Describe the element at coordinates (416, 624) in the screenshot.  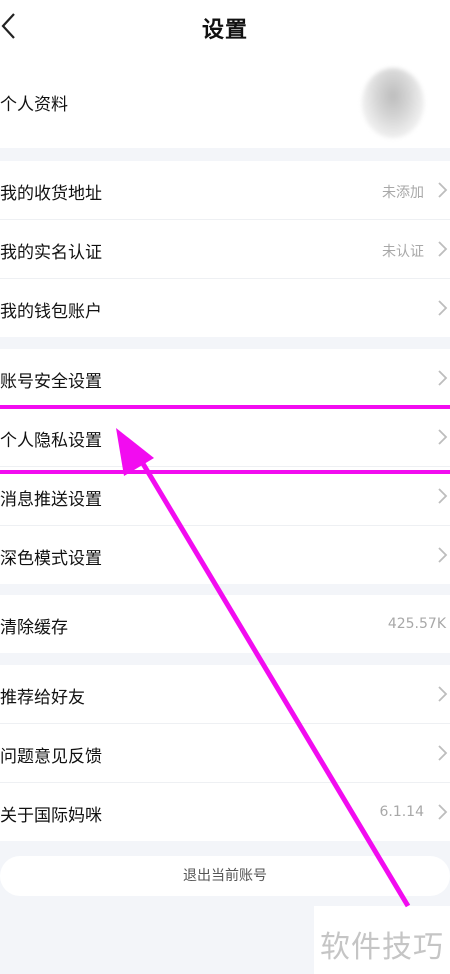
I see `cache-size-value: 425.57K` at that location.